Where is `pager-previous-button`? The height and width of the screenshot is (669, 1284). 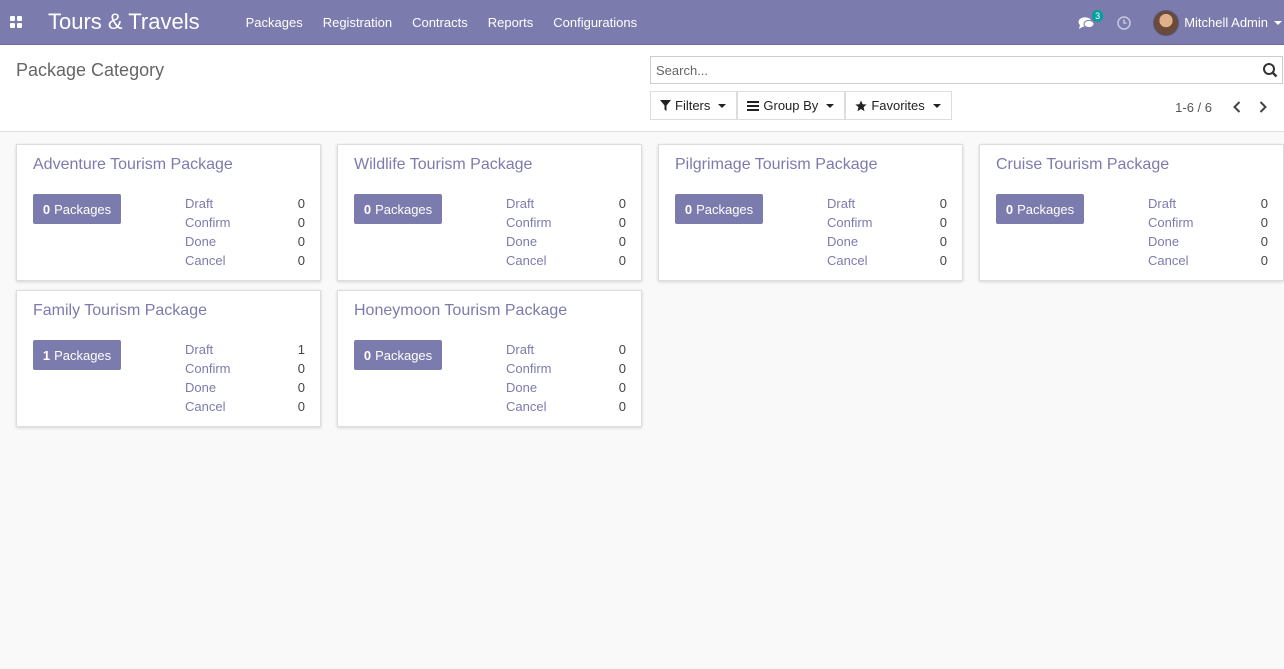
pager-previous-button is located at coordinates (1237, 107).